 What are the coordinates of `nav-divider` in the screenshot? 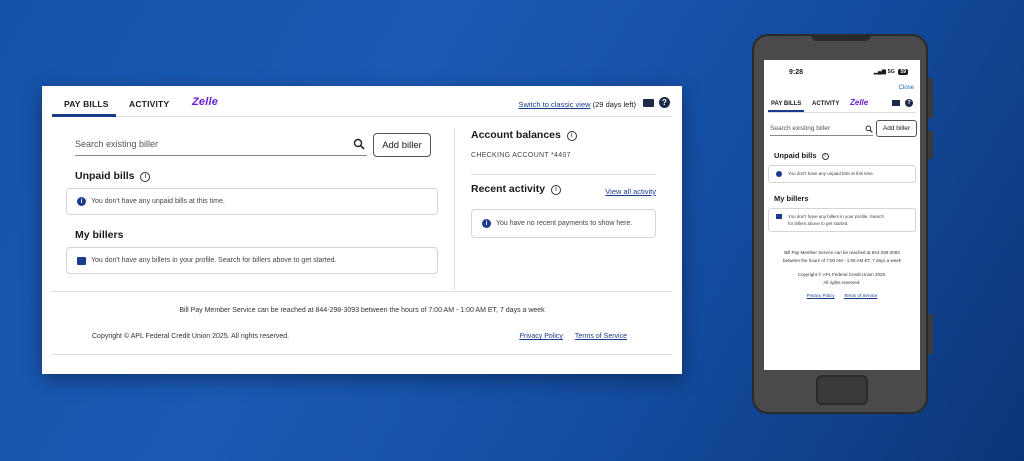 It's located at (842, 112).